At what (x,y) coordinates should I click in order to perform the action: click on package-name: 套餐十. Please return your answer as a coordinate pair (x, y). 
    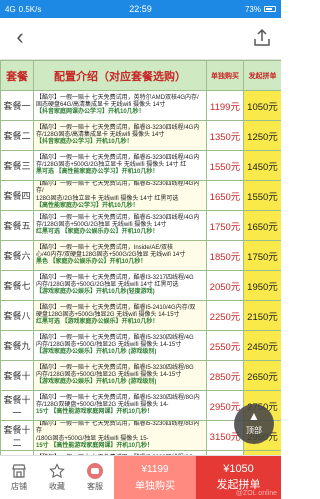
    Looking at the image, I should click on (17, 376).